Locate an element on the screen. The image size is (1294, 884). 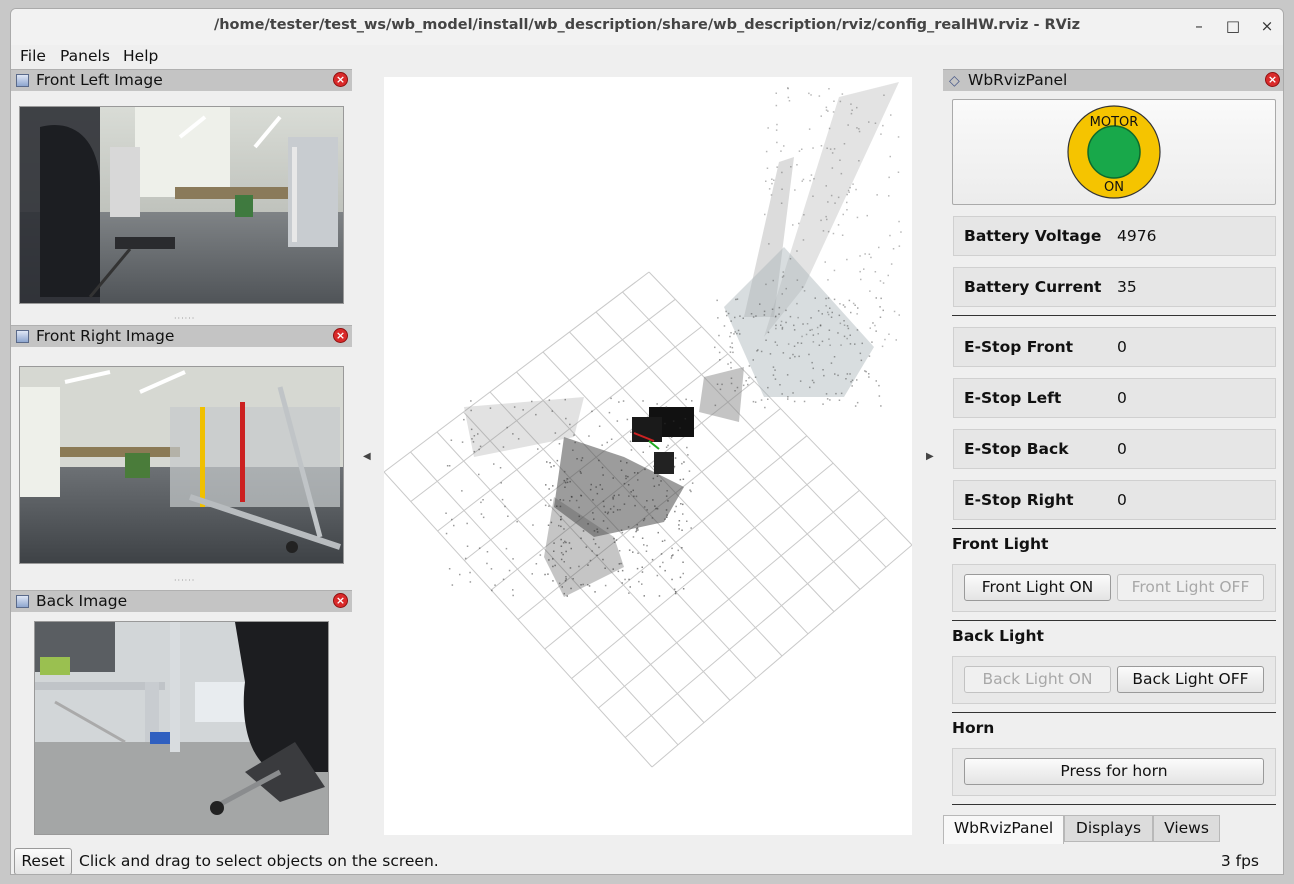
estop-right-label: E-Stop Right is located at coordinates (1019, 500).